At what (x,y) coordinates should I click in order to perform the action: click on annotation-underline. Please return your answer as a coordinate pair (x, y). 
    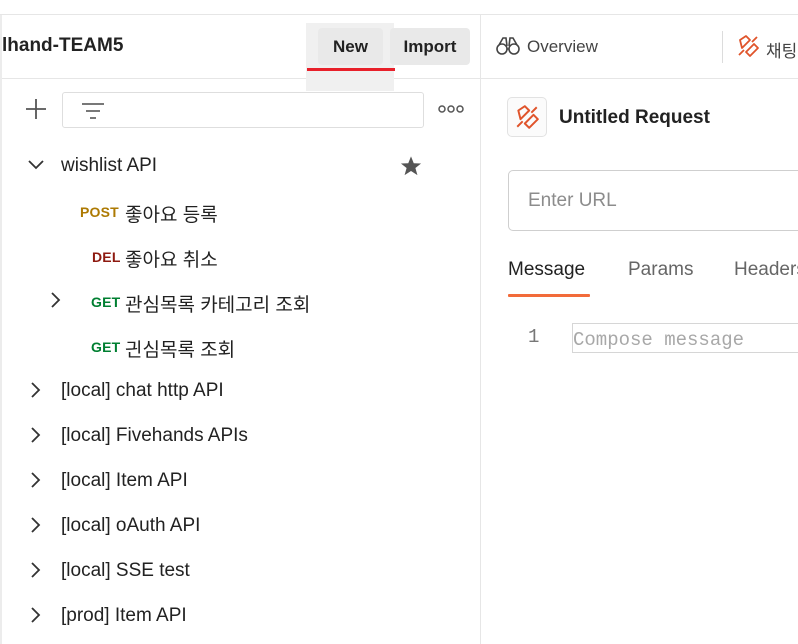
    Looking at the image, I should click on (351, 69).